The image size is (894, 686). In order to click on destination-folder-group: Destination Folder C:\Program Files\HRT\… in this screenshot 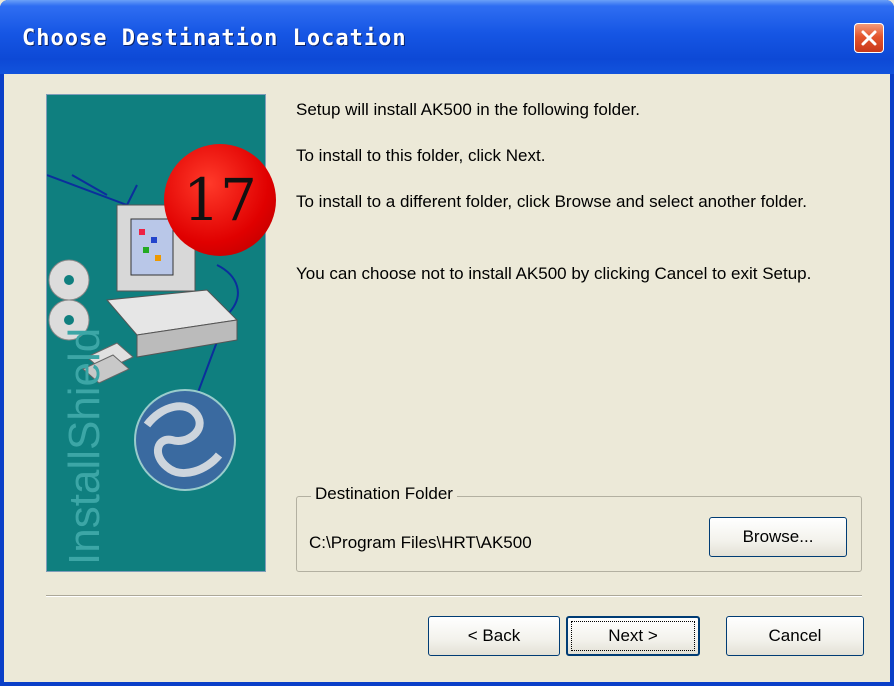, I will do `click(579, 528)`.